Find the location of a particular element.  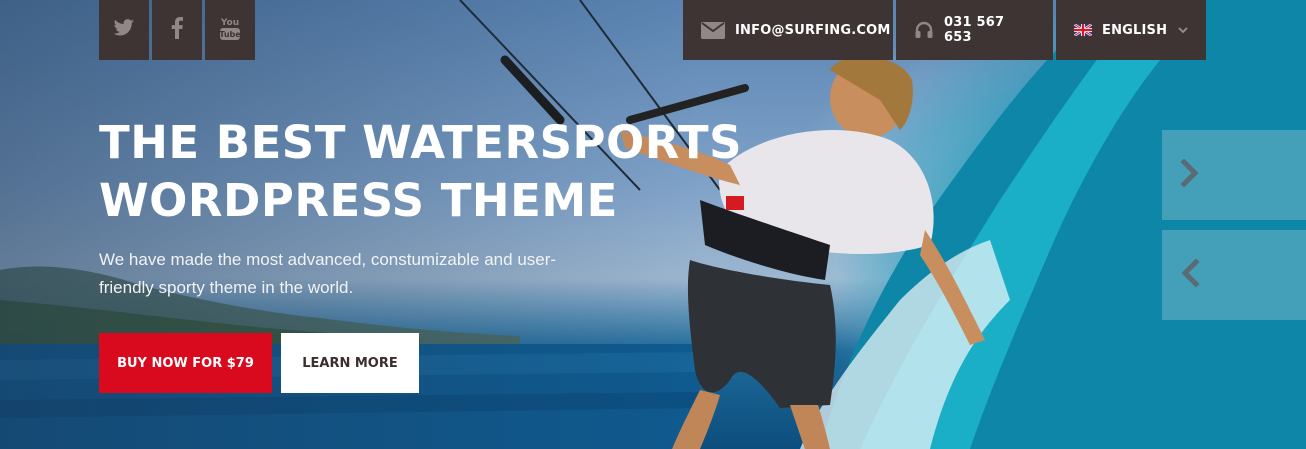

hero-headline: THE BEST WATERSPORTS WORDPRESS THEME is located at coordinates (420, 172).